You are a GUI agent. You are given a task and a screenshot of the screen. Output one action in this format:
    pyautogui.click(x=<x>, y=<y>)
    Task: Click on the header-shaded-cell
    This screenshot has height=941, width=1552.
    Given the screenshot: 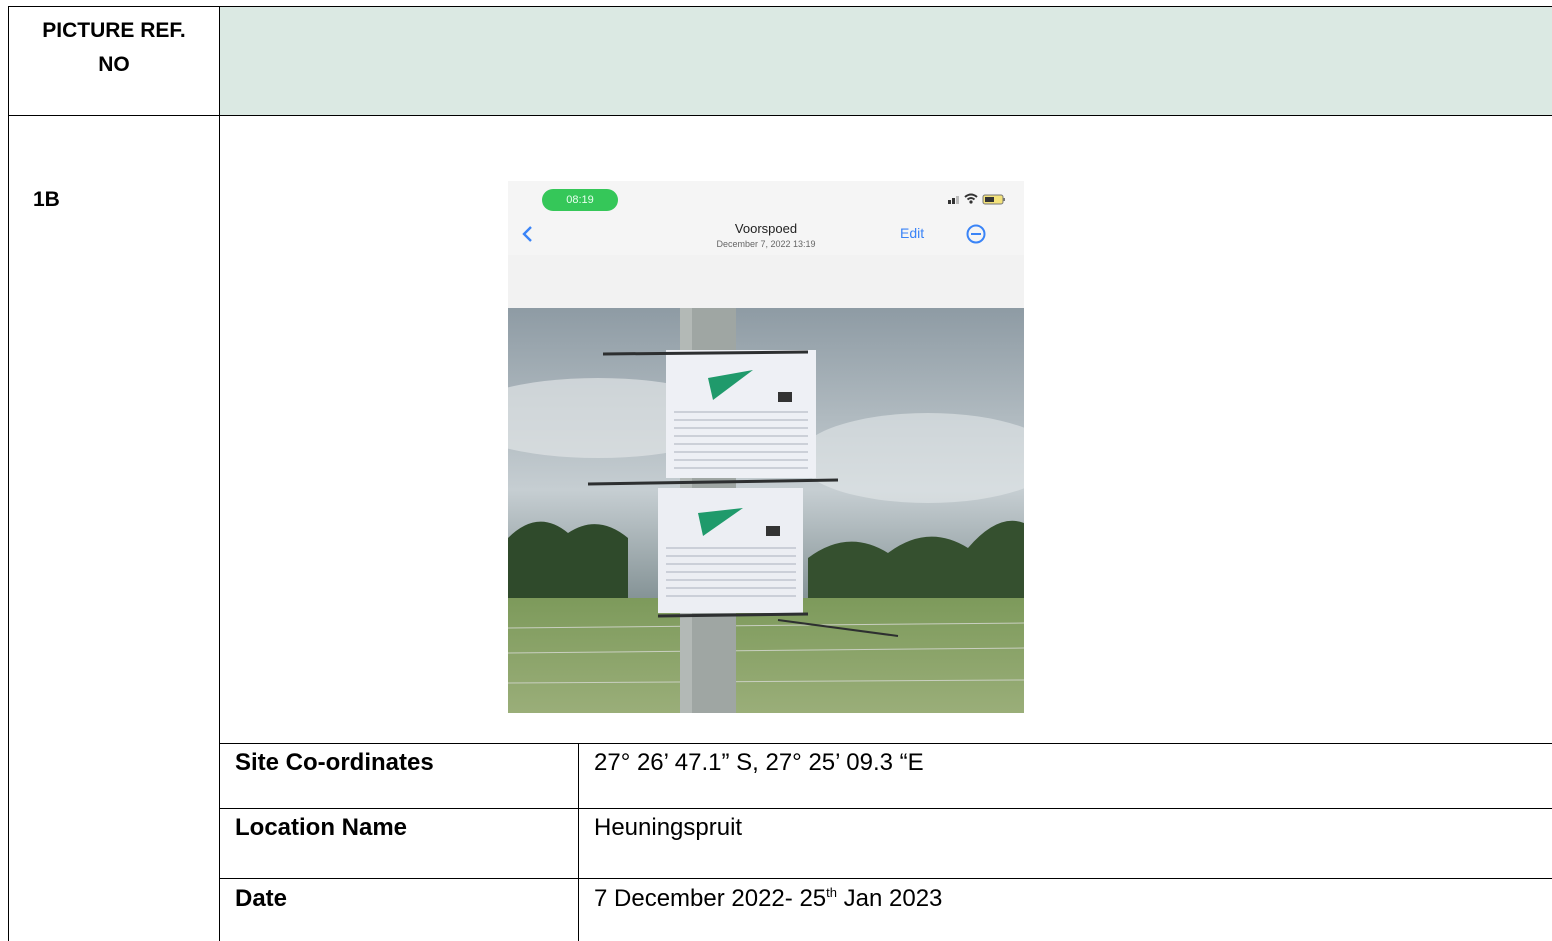 What is the action you would take?
    pyautogui.click(x=885, y=61)
    